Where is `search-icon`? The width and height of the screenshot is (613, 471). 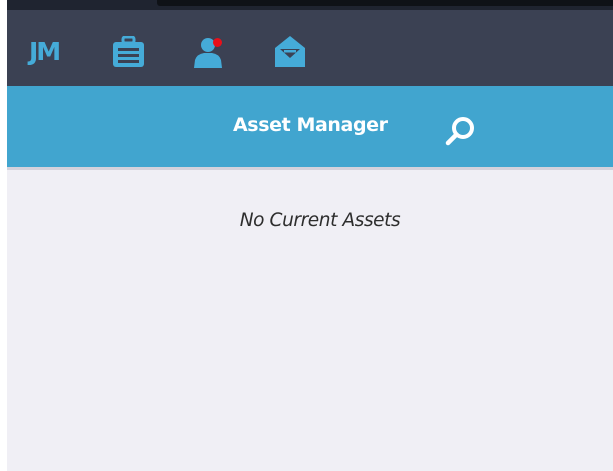 search-icon is located at coordinates (459, 131).